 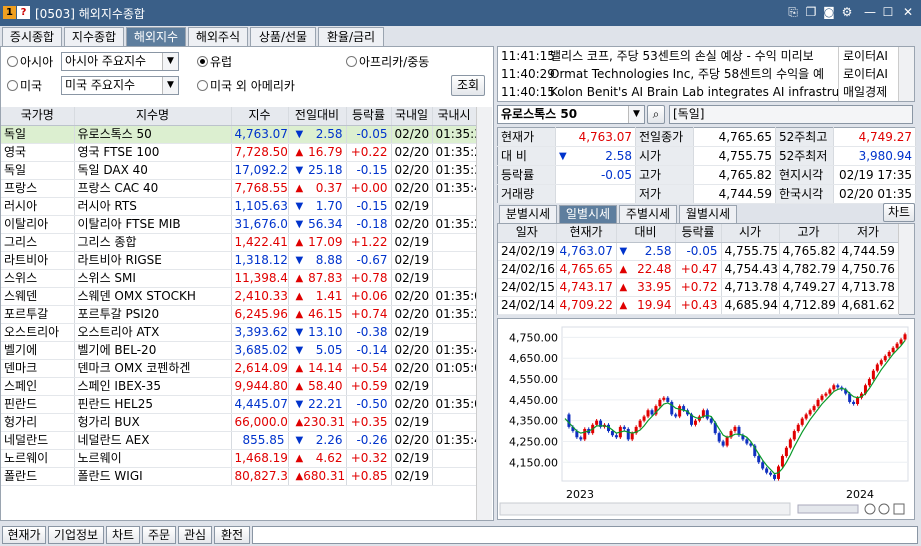 What do you see at coordinates (698, 233) in the screenshot?
I see `col-daily-rate: 등락률` at bounding box center [698, 233].